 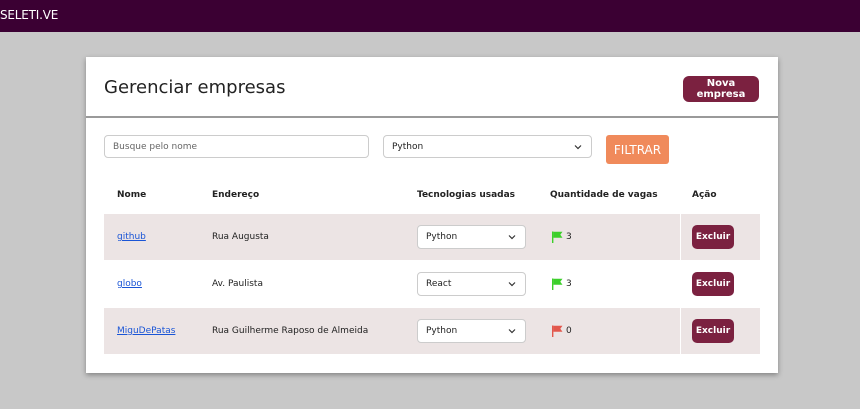 What do you see at coordinates (487, 146) in the screenshot?
I see `technology-filter-select: Python` at bounding box center [487, 146].